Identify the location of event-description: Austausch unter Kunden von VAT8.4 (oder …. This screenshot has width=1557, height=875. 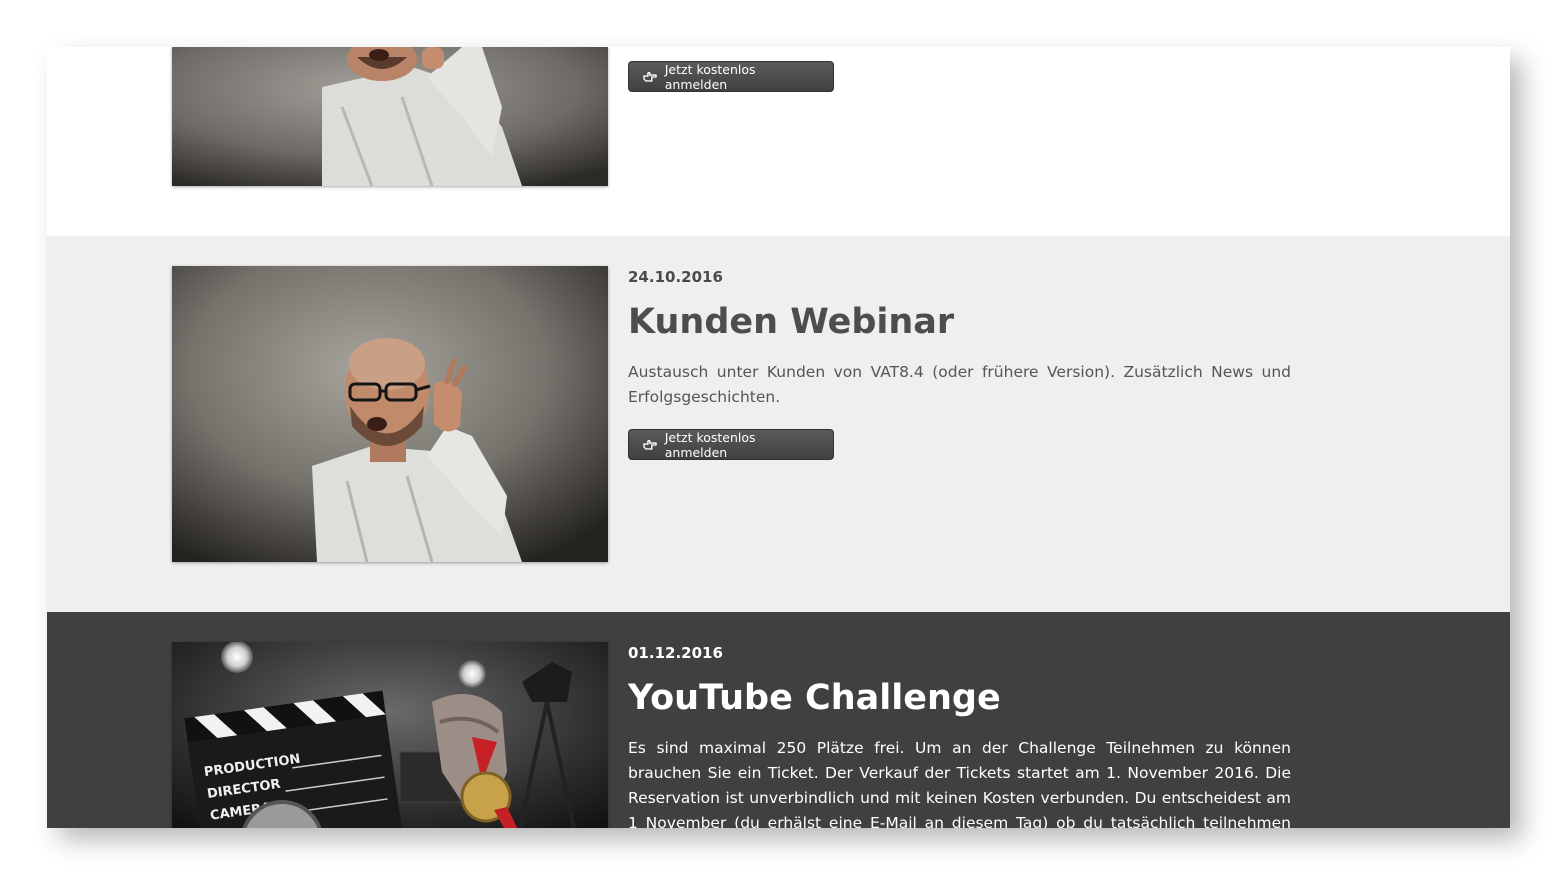
(959, 384).